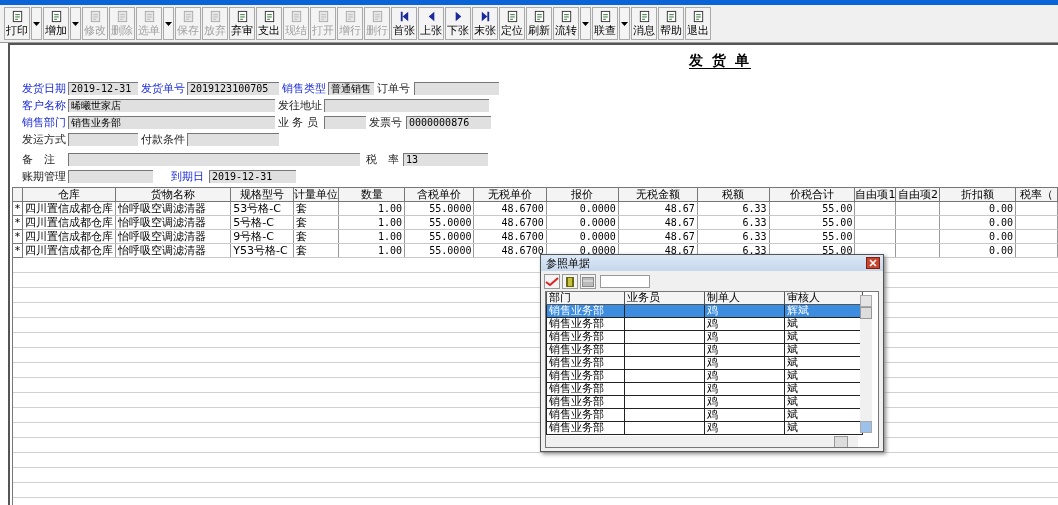  What do you see at coordinates (539, 23) in the screenshot?
I see `toolbar-button: 刷新` at bounding box center [539, 23].